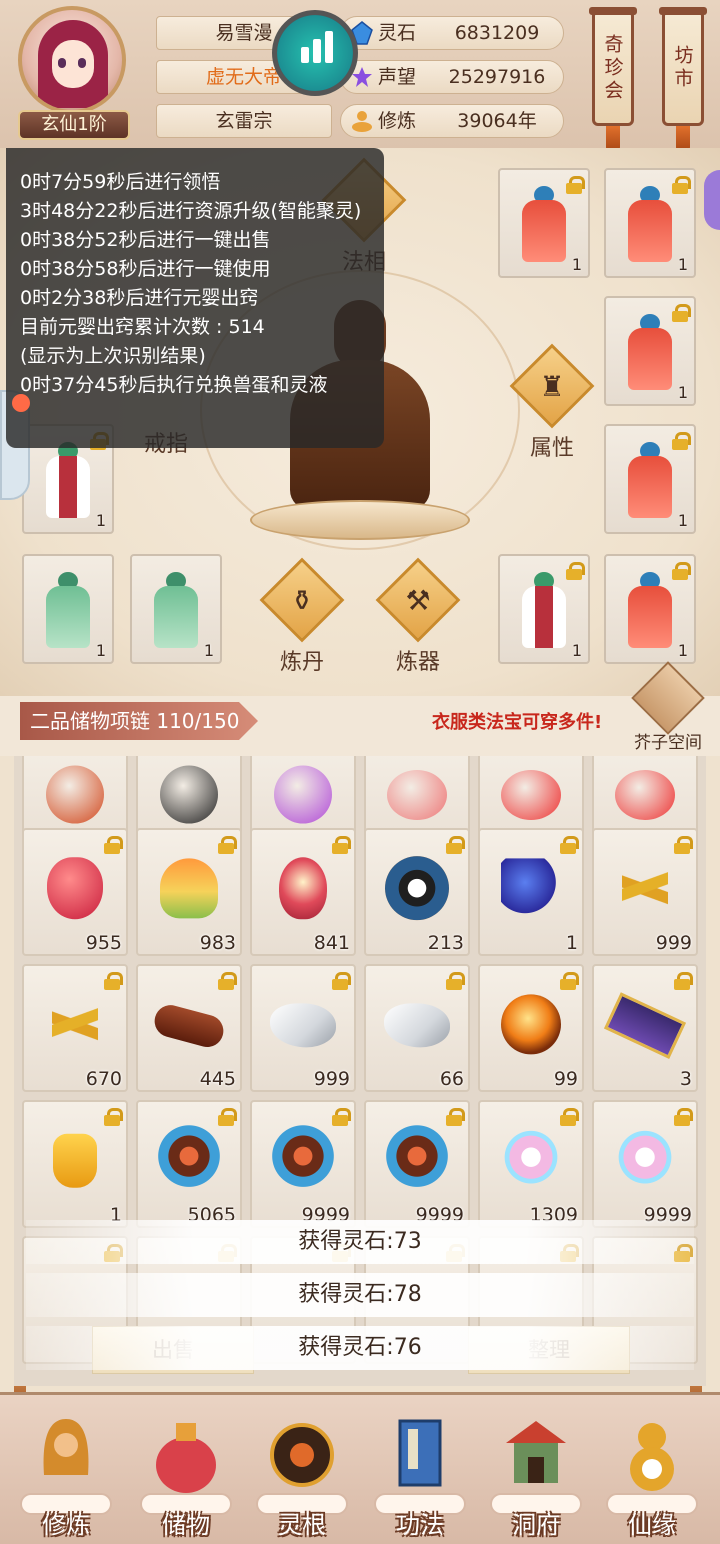  What do you see at coordinates (302, 616) in the screenshot?
I see `alchemy-button: ⚱ 炼丹` at bounding box center [302, 616].